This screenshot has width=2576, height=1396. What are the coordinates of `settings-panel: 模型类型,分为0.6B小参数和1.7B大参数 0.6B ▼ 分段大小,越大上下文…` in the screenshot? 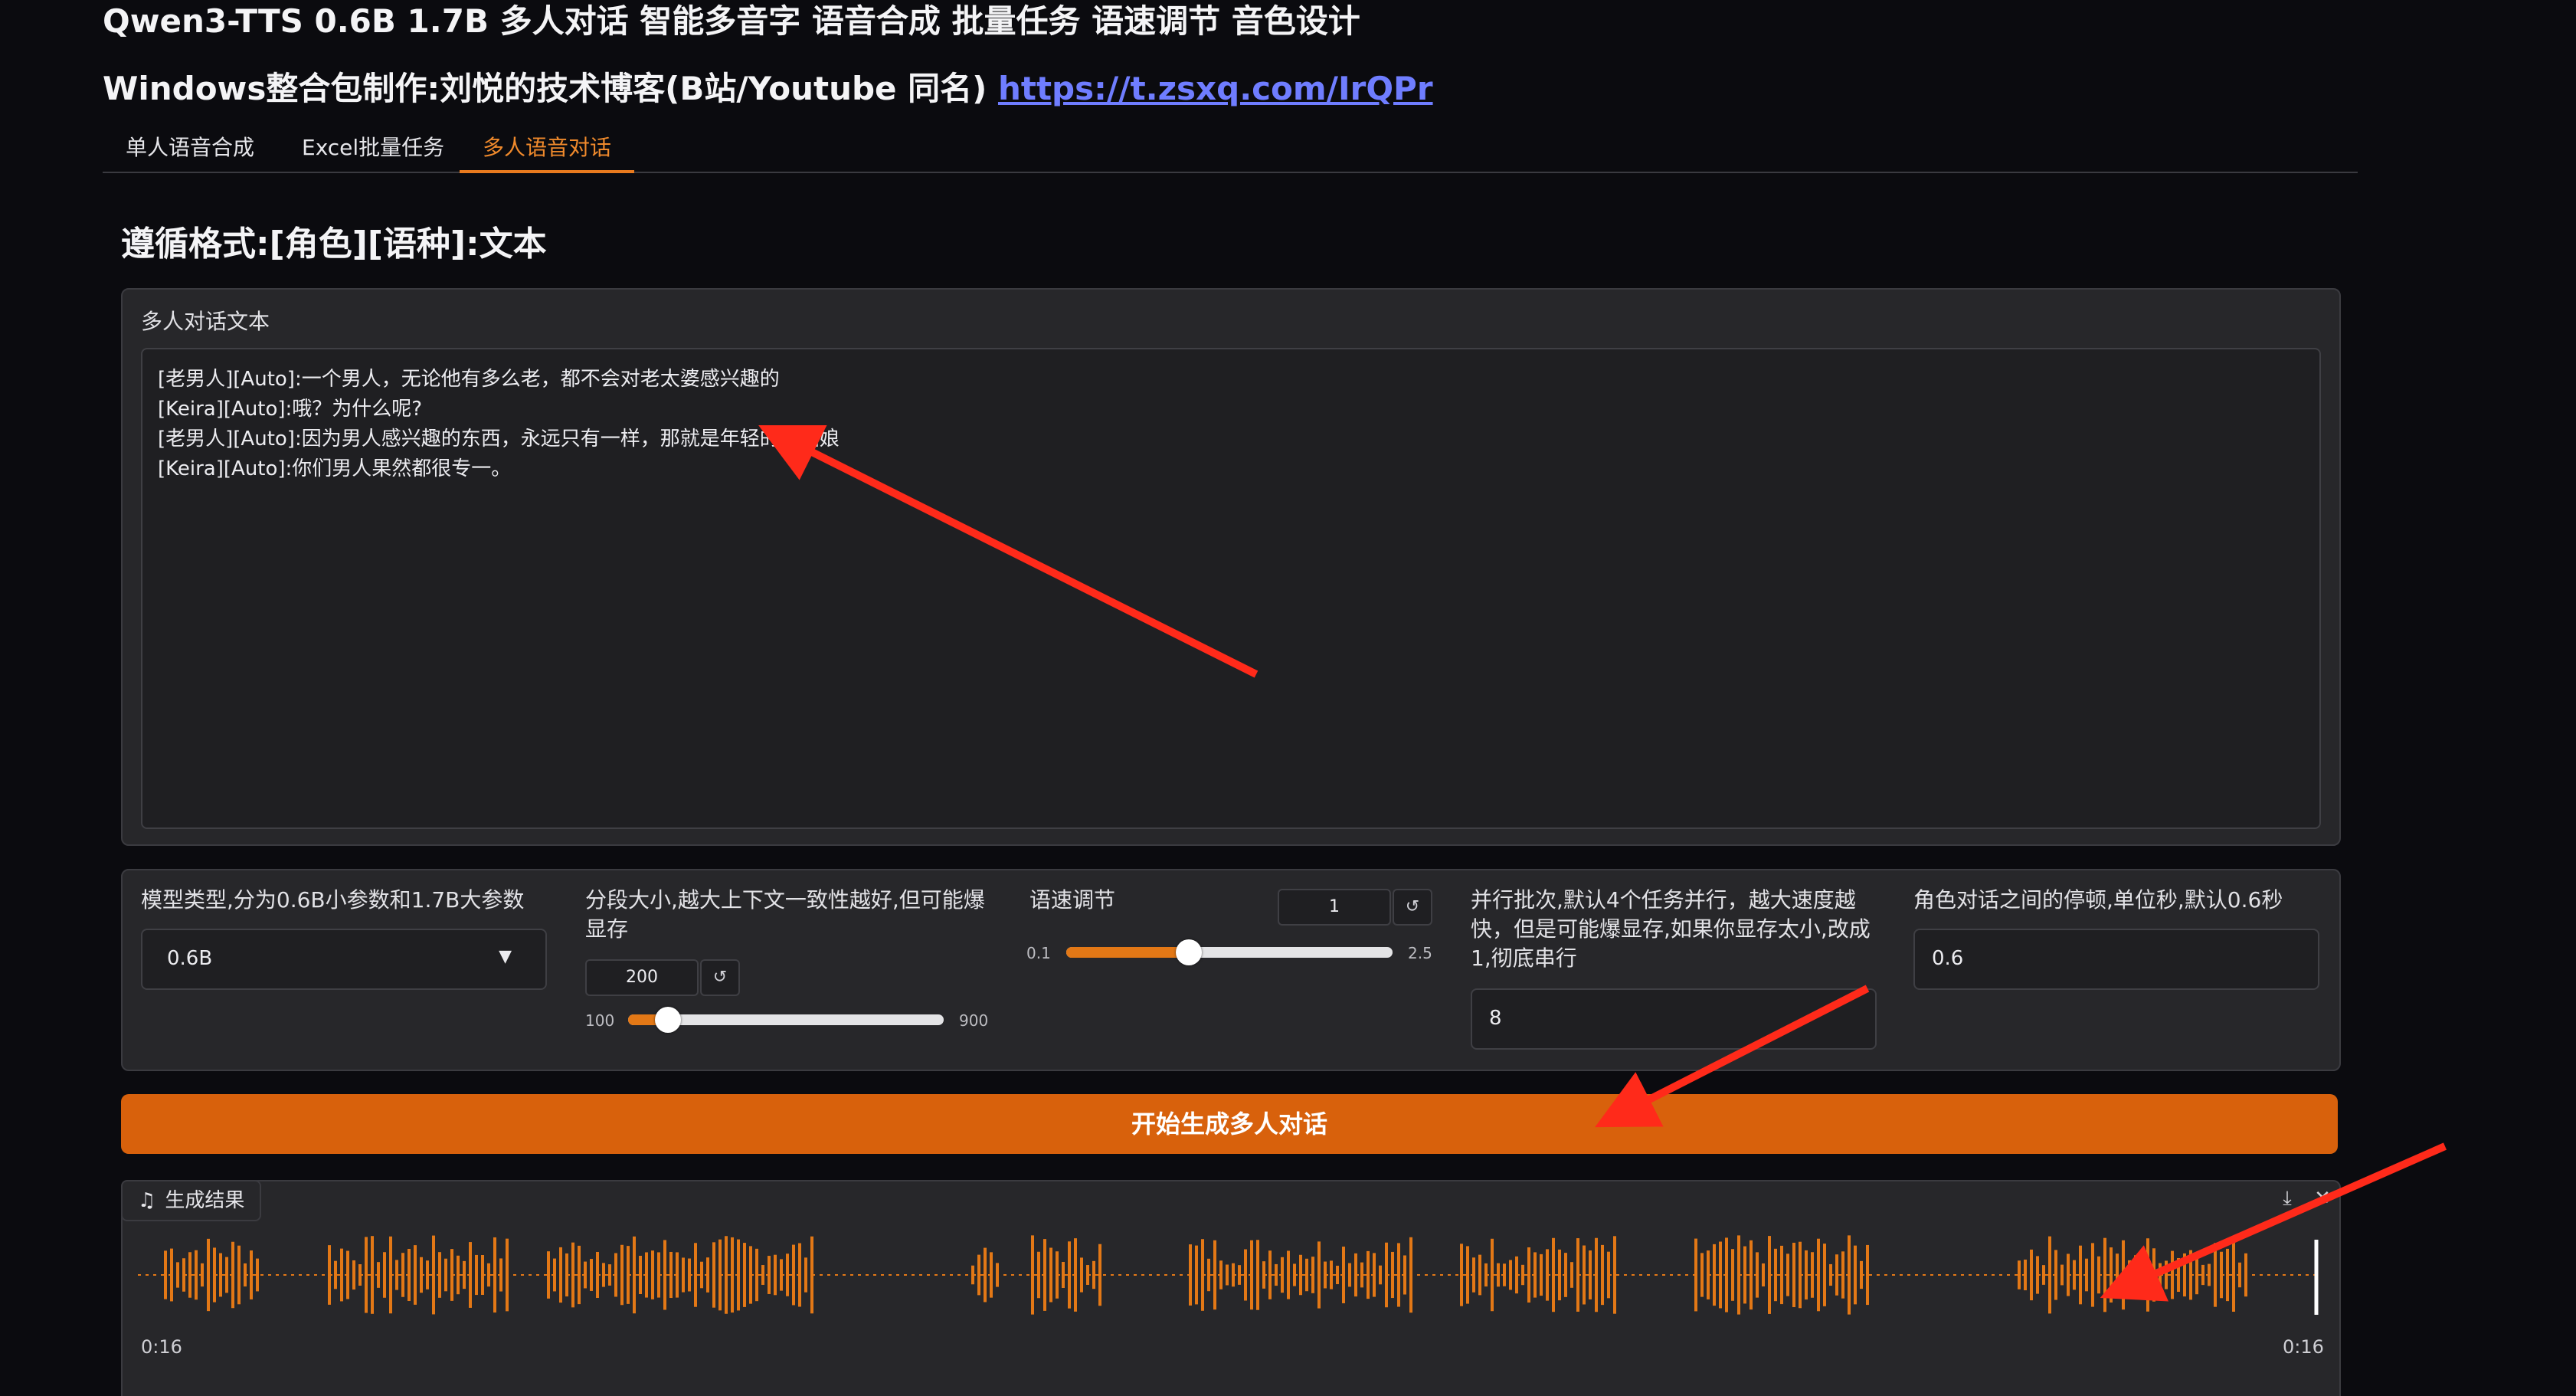 It's located at (1231, 970).